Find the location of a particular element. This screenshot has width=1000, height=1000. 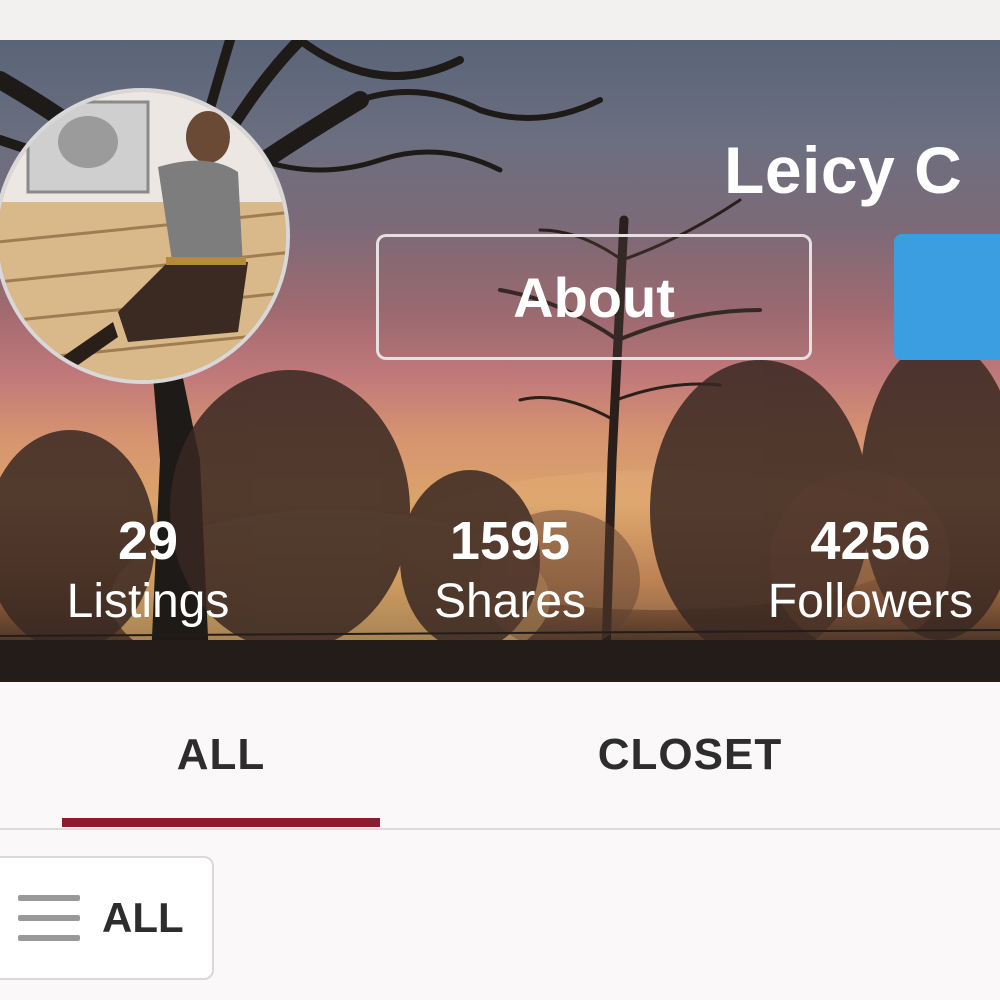

tab-all: ALL is located at coordinates (221, 755).